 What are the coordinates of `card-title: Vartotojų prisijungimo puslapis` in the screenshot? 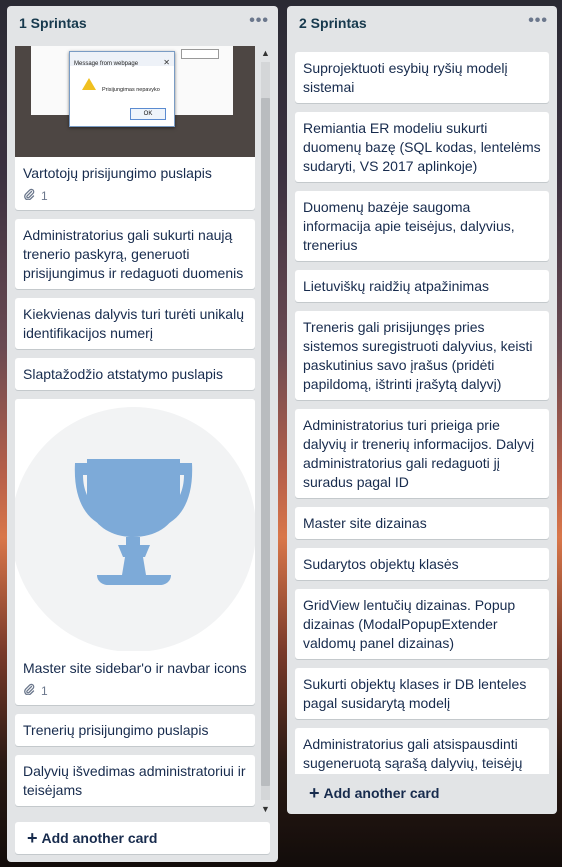 It's located at (117, 173).